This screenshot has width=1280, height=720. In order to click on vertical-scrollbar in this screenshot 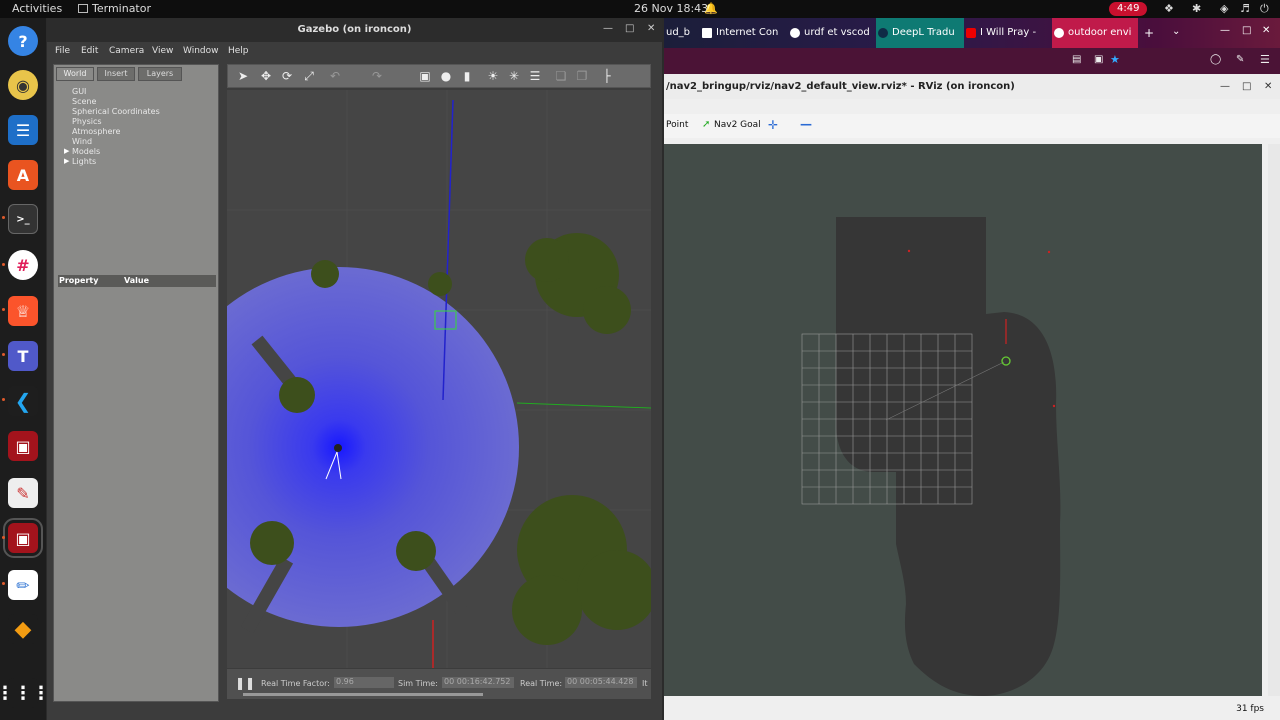, I will do `click(1274, 420)`.